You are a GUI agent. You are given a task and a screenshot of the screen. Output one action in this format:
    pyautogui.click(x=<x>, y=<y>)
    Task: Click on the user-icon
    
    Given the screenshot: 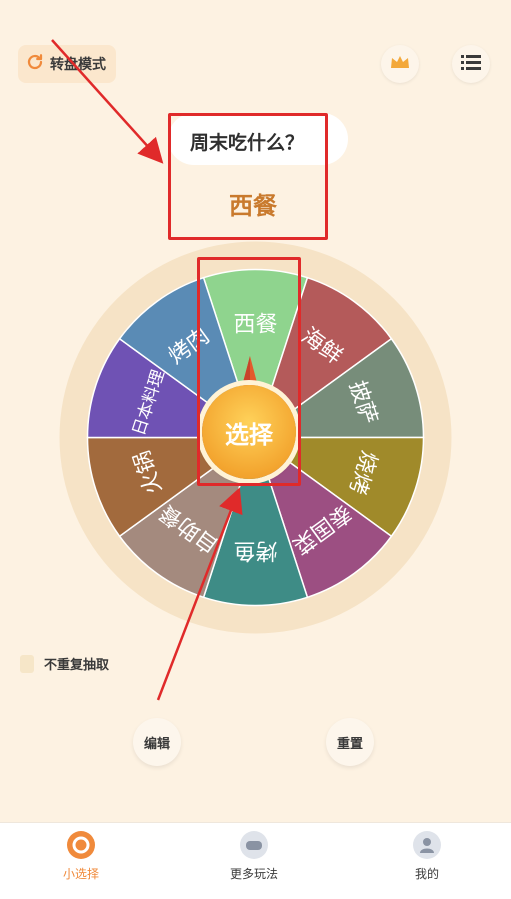 What is the action you would take?
    pyautogui.click(x=427, y=845)
    